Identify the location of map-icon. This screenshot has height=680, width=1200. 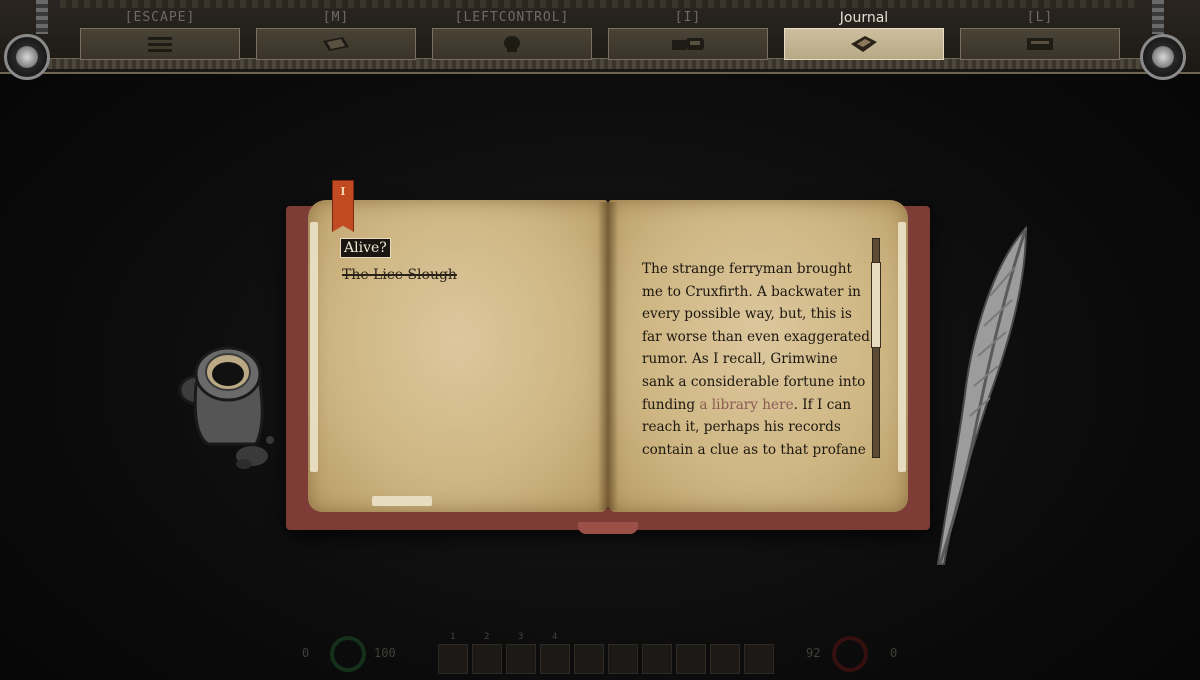
(336, 44).